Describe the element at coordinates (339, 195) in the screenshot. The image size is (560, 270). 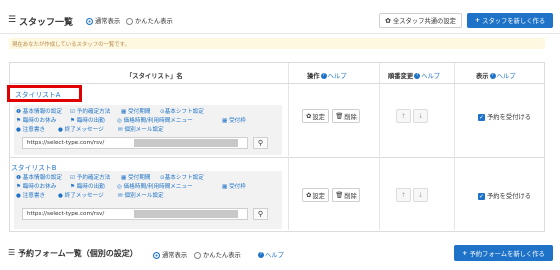
I see `trash-icon: 🗑` at that location.